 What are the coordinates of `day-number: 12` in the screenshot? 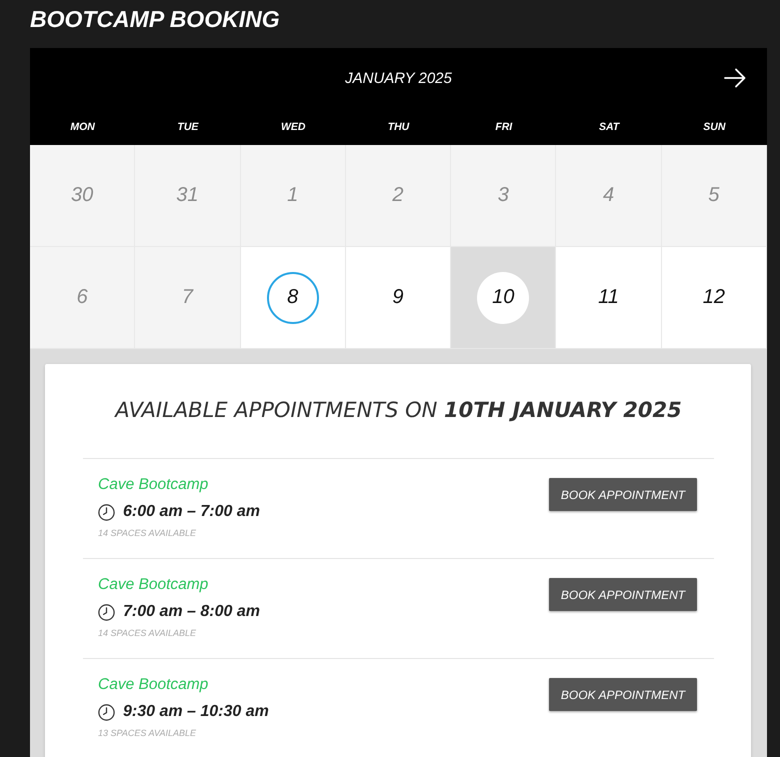 It's located at (714, 297).